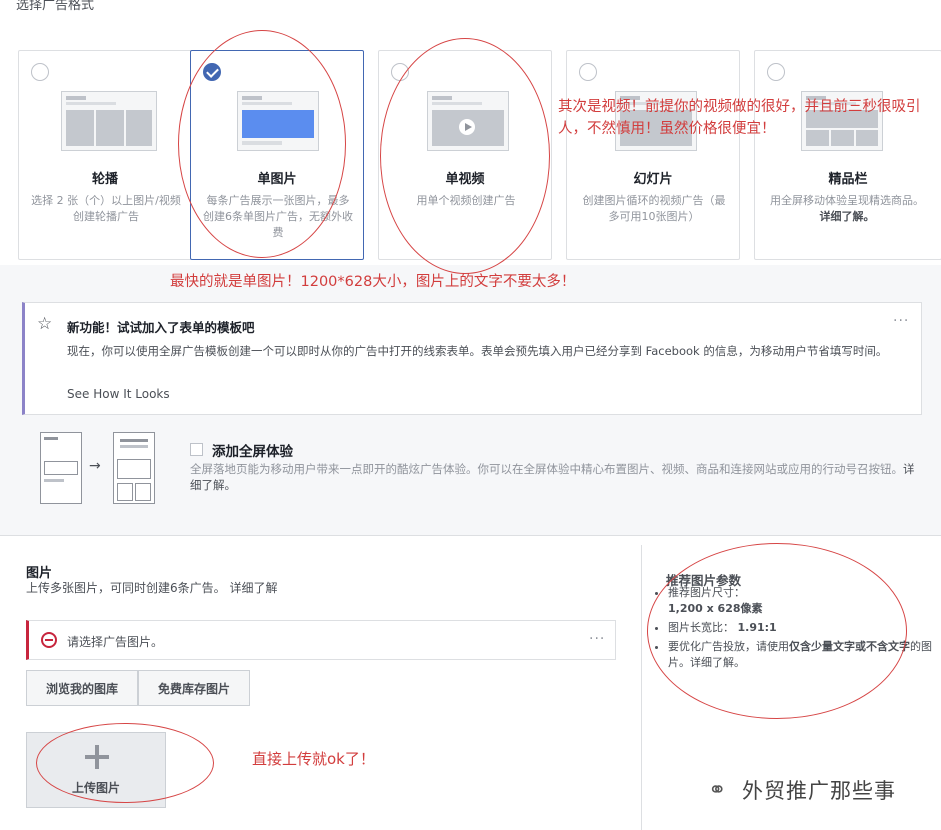  What do you see at coordinates (106, 208) in the screenshot?
I see `format-desc: 选择 2 张（个）以上图片/视频创建轮播广告` at bounding box center [106, 208].